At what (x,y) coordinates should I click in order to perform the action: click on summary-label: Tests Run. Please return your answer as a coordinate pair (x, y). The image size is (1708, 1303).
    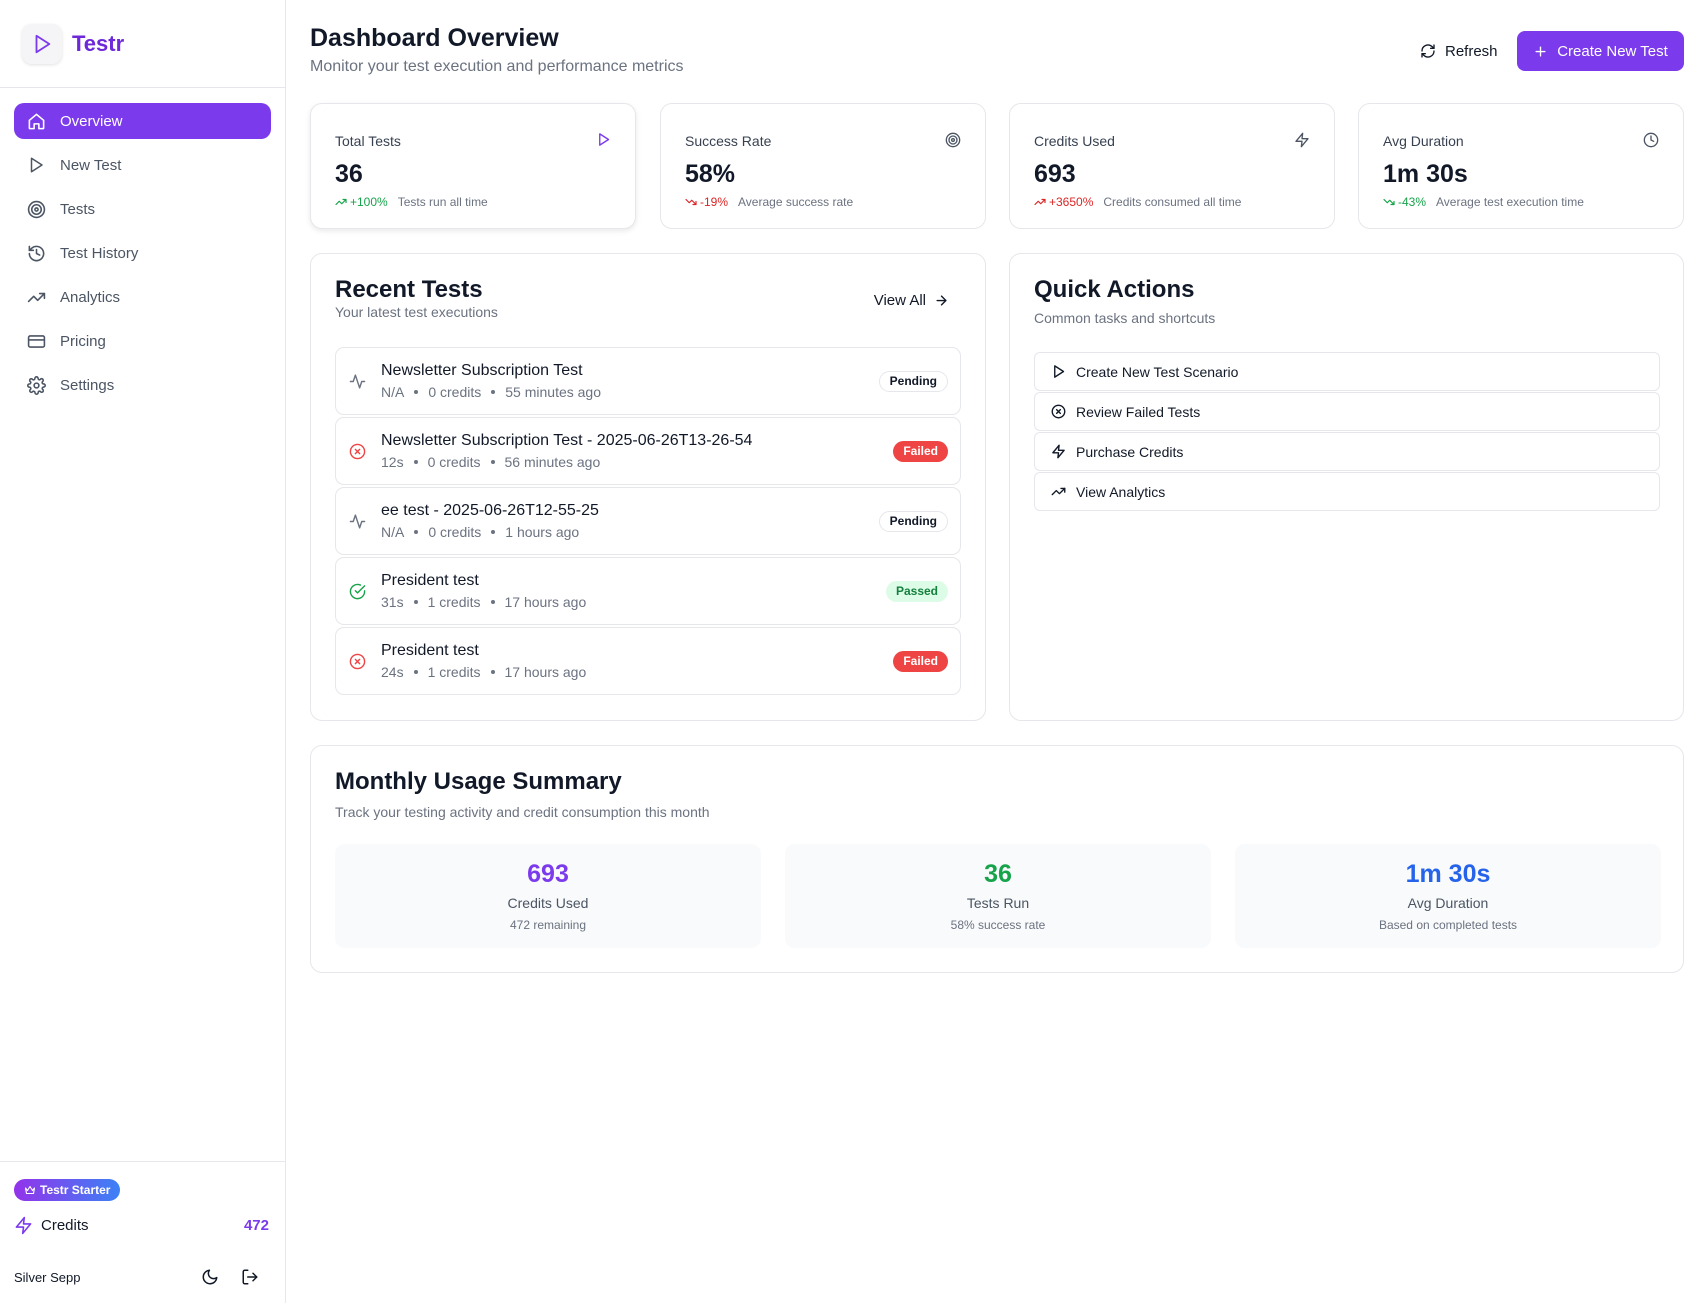
    Looking at the image, I should click on (998, 903).